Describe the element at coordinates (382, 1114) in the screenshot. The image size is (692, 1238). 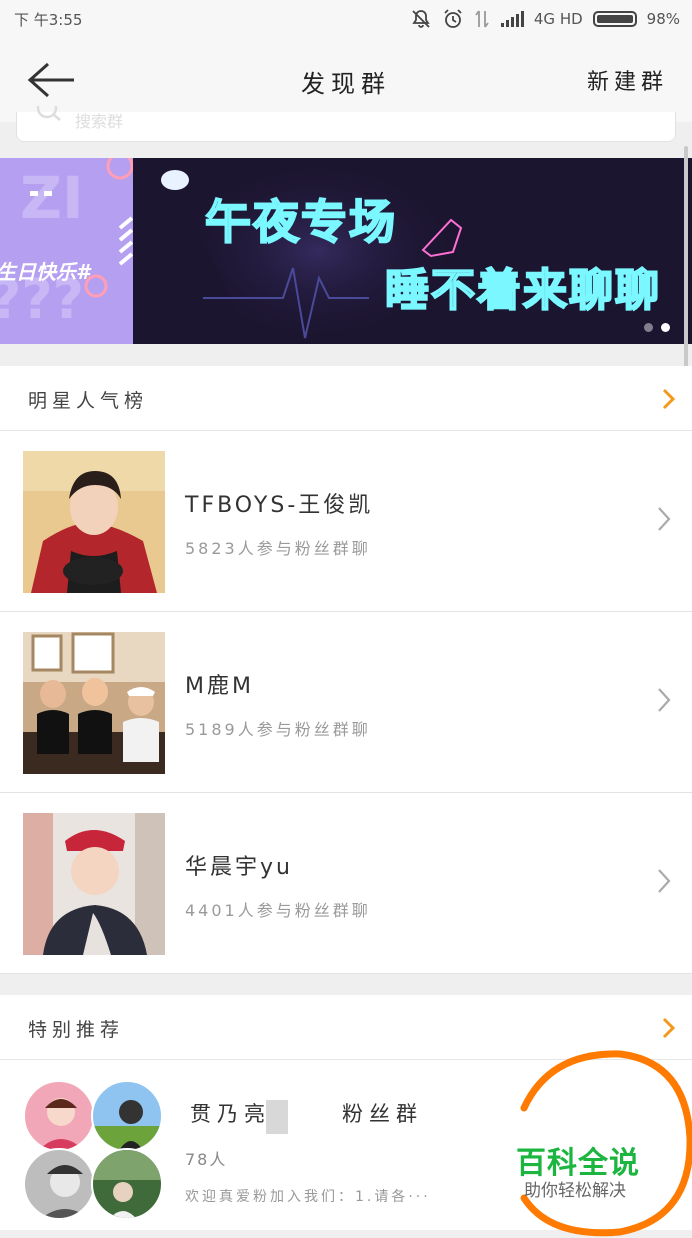
I see `group-name-suffix: 粉丝群` at that location.